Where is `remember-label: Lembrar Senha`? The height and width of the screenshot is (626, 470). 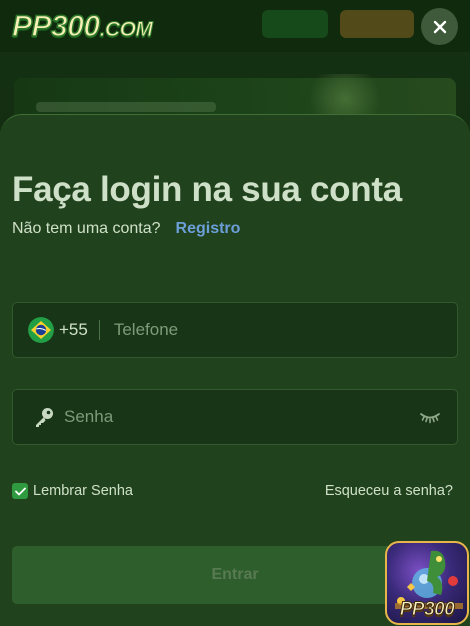
remember-label: Lembrar Senha is located at coordinates (83, 491).